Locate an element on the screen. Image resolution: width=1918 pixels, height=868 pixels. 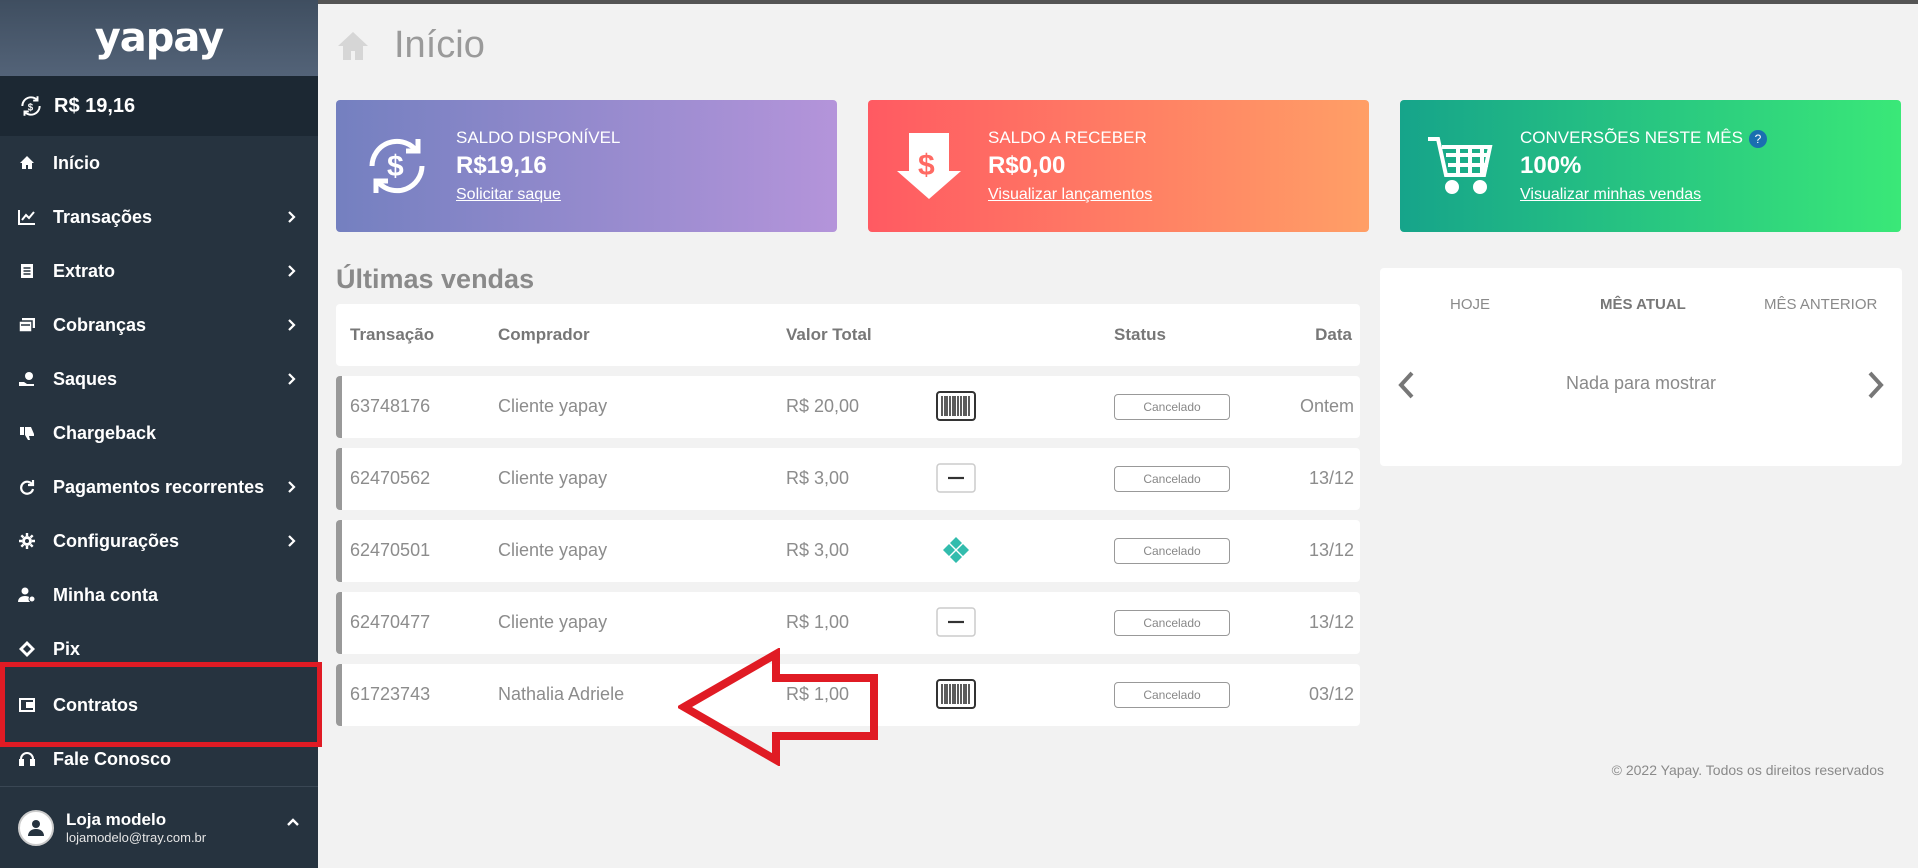
invoices-icon is located at coordinates (27, 325).